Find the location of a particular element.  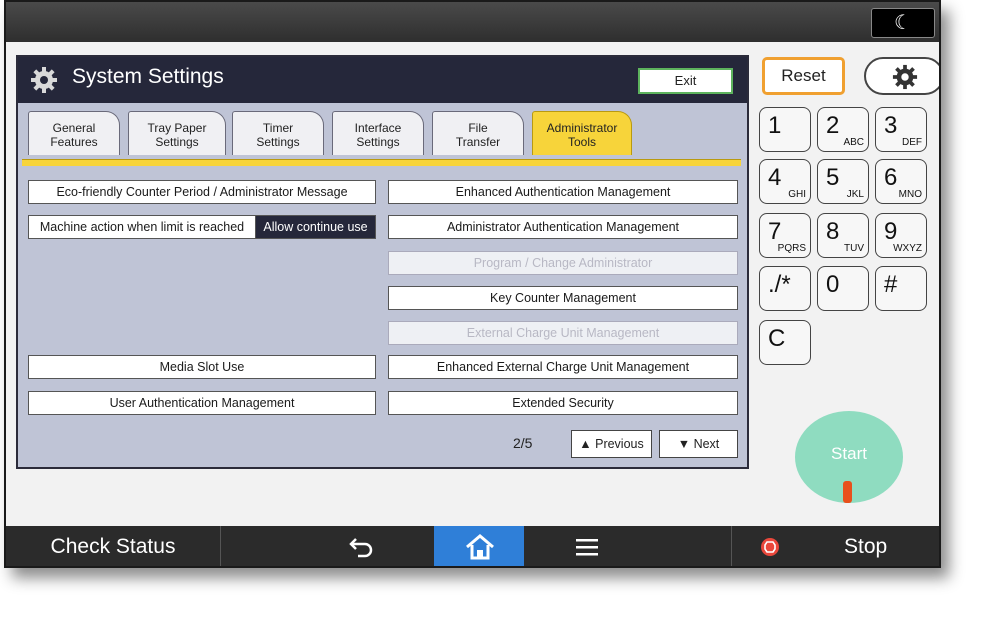

keypad-key-1: 1 is located at coordinates (785, 129).